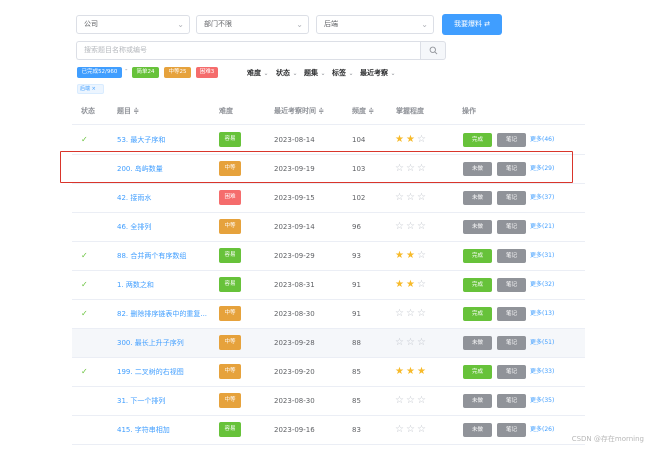 The image size is (650, 449). Describe the element at coordinates (164, 401) in the screenshot. I see `question-title-link: 31. 下一个排列` at that location.